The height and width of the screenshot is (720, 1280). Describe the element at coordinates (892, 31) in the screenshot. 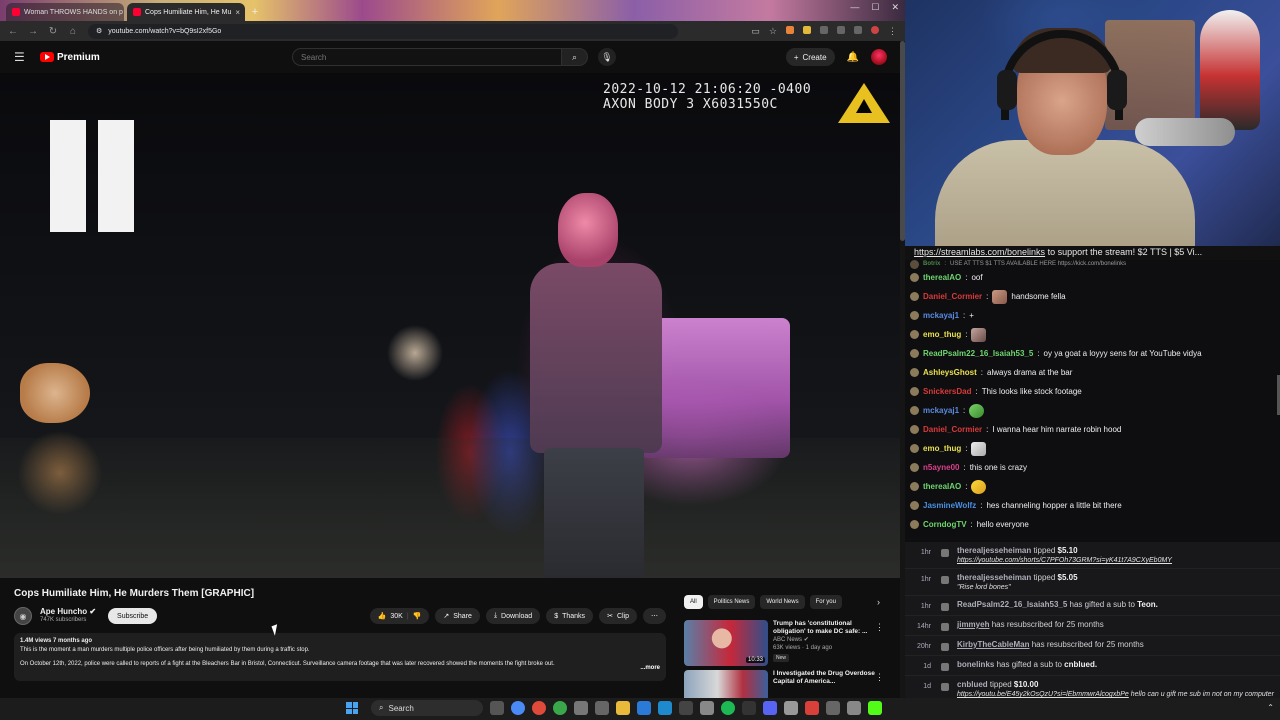

I see `browser-menu-icon: ⋮` at that location.